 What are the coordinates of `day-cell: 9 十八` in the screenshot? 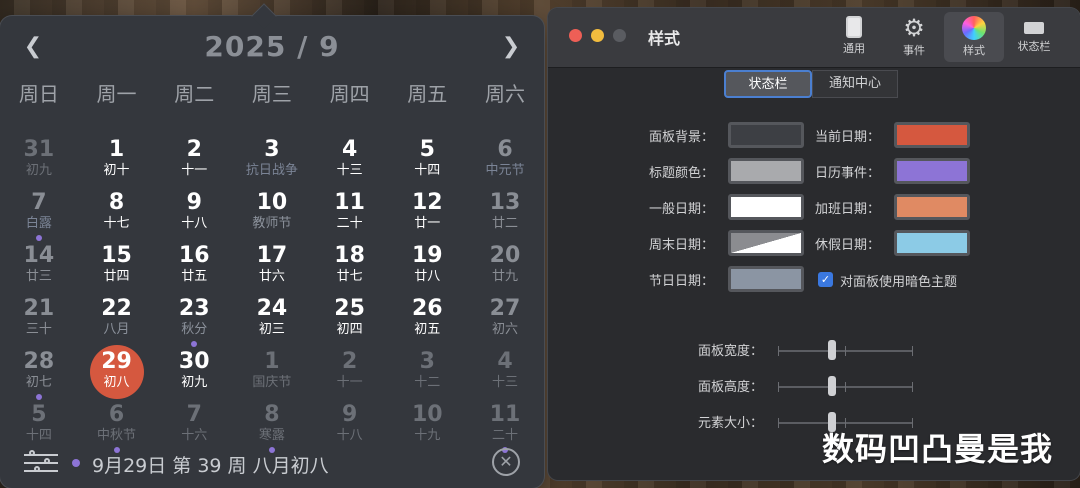 It's located at (194, 217).